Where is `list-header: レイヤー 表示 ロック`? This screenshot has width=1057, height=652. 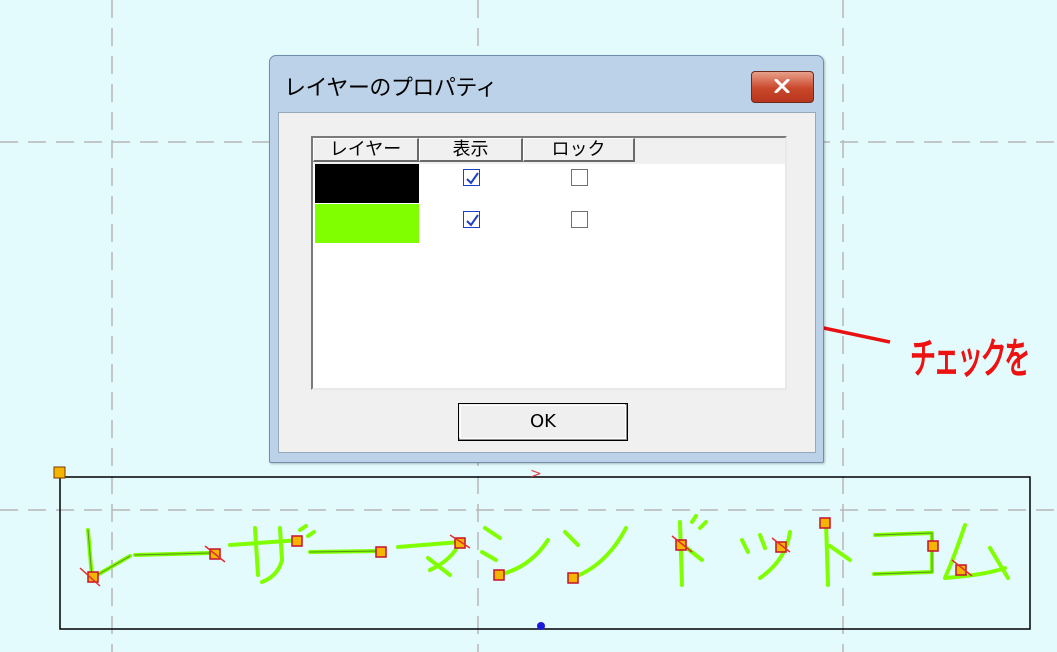
list-header: レイヤー 表示 ロック is located at coordinates (549, 151).